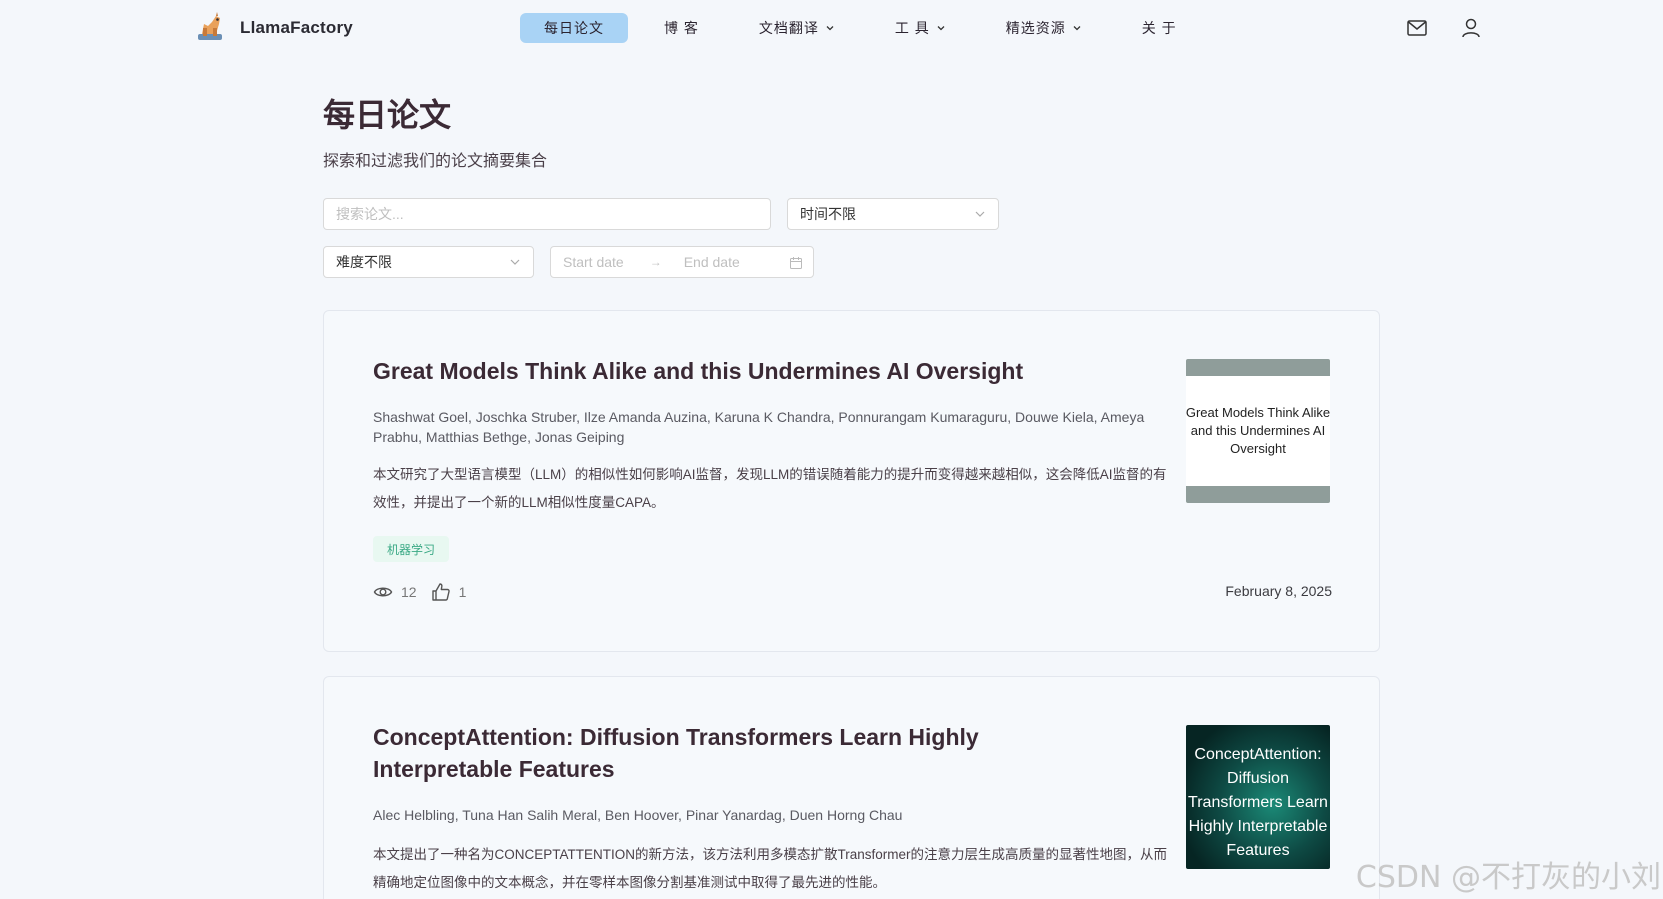 This screenshot has width=1663, height=899. I want to click on end-date-input: End date, so click(712, 262).